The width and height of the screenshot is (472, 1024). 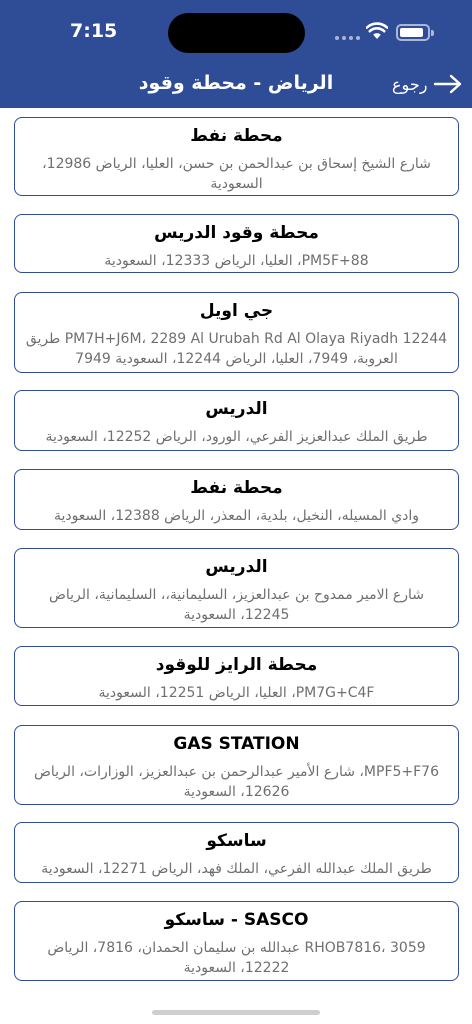 I want to click on wifi-icon, so click(x=377, y=30).